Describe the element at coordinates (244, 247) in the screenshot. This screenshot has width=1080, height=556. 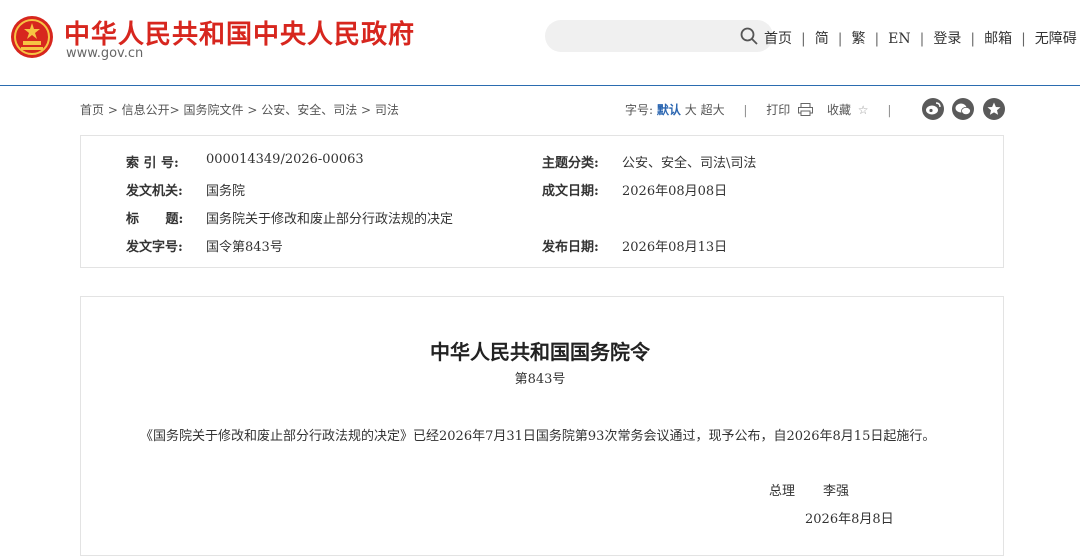
I see `doc-number-value: 国令第843号` at that location.